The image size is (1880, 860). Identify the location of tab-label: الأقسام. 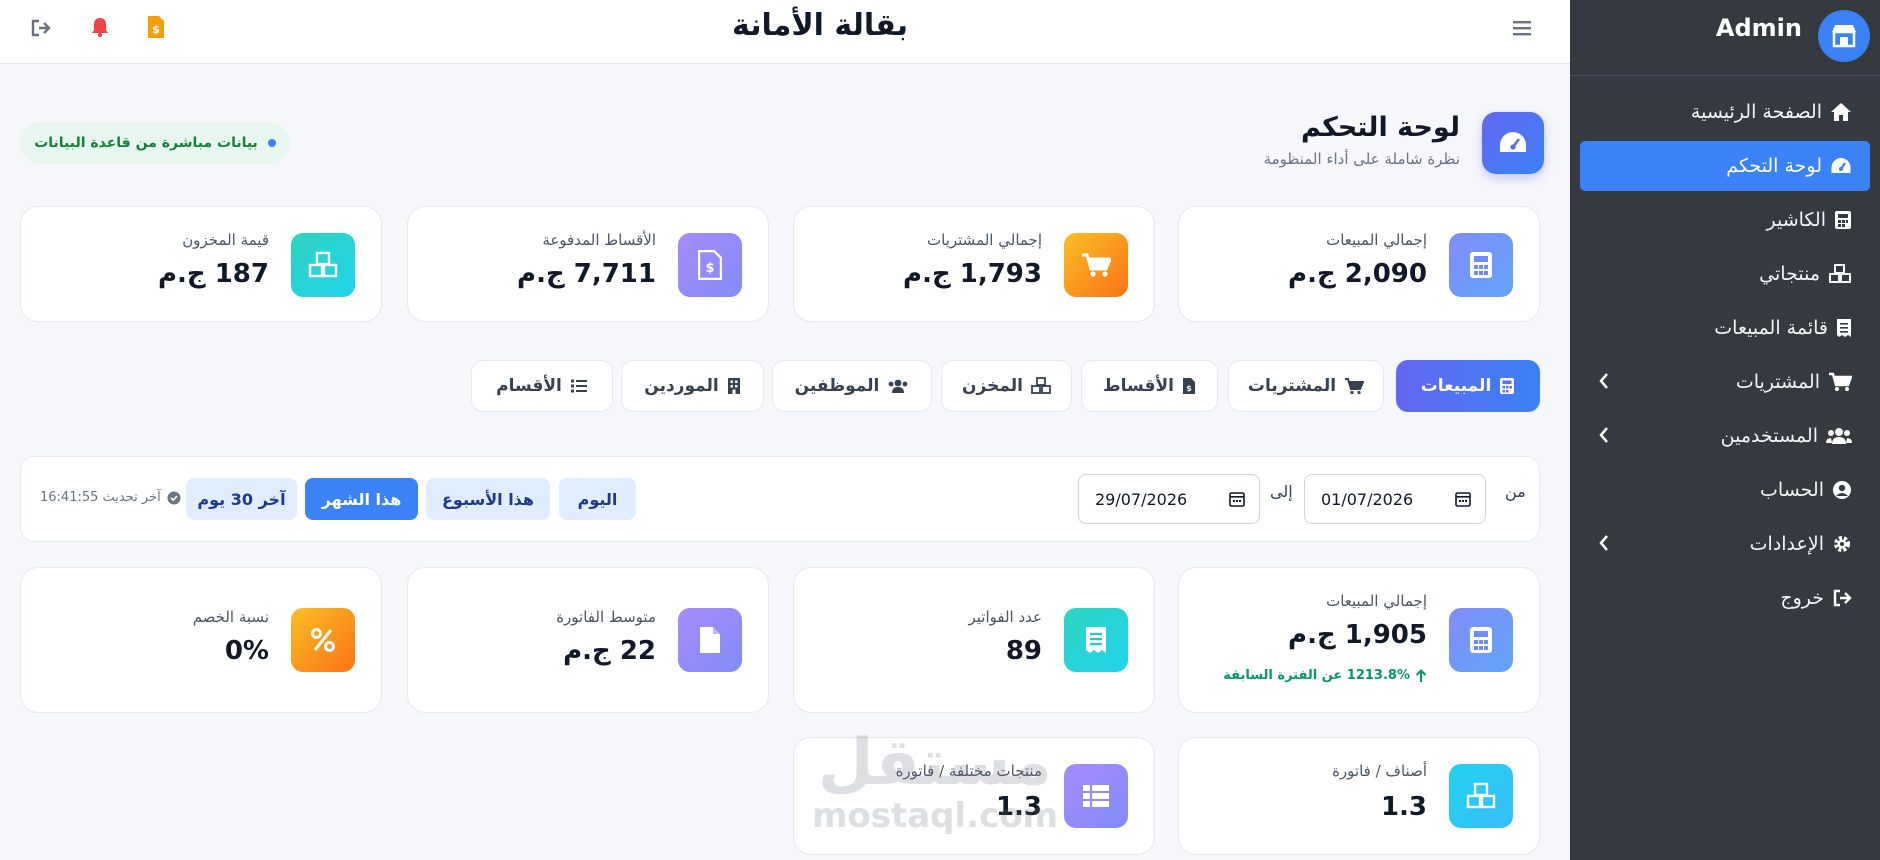
(529, 386).